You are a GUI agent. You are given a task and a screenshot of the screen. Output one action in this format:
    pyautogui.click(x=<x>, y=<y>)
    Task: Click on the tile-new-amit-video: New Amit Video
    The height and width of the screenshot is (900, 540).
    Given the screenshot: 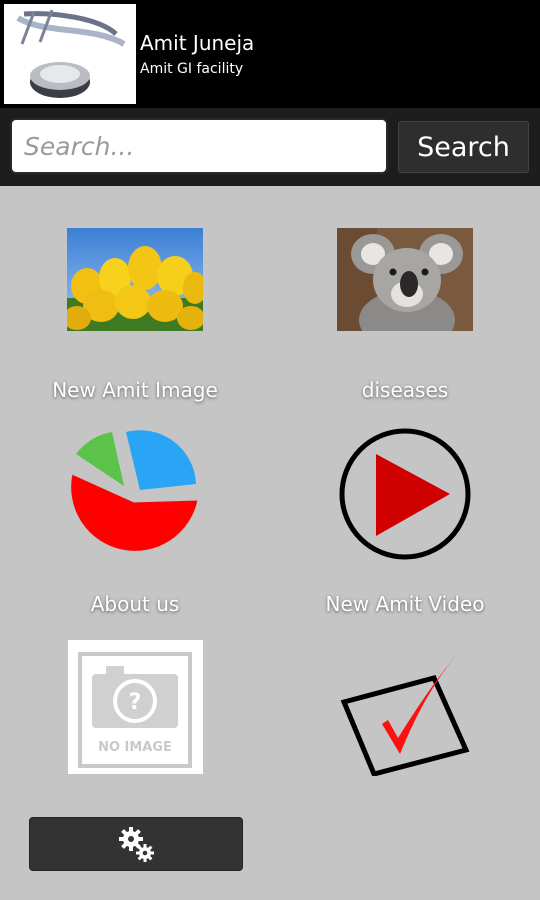 What is the action you would take?
    pyautogui.click(x=405, y=520)
    